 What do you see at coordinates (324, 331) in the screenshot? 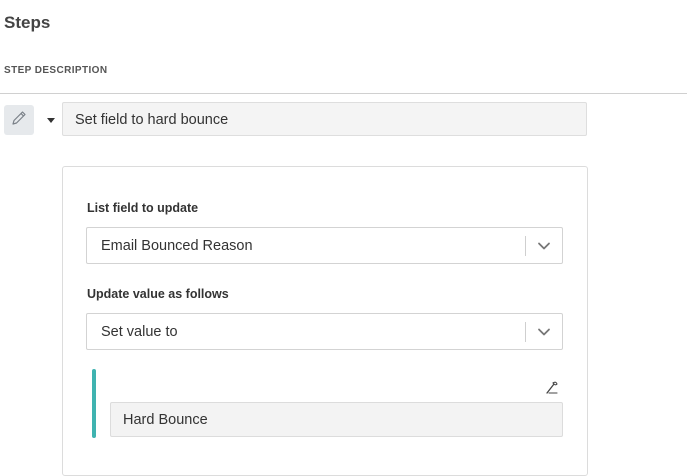
I see `update-mode-select: Set value to` at bounding box center [324, 331].